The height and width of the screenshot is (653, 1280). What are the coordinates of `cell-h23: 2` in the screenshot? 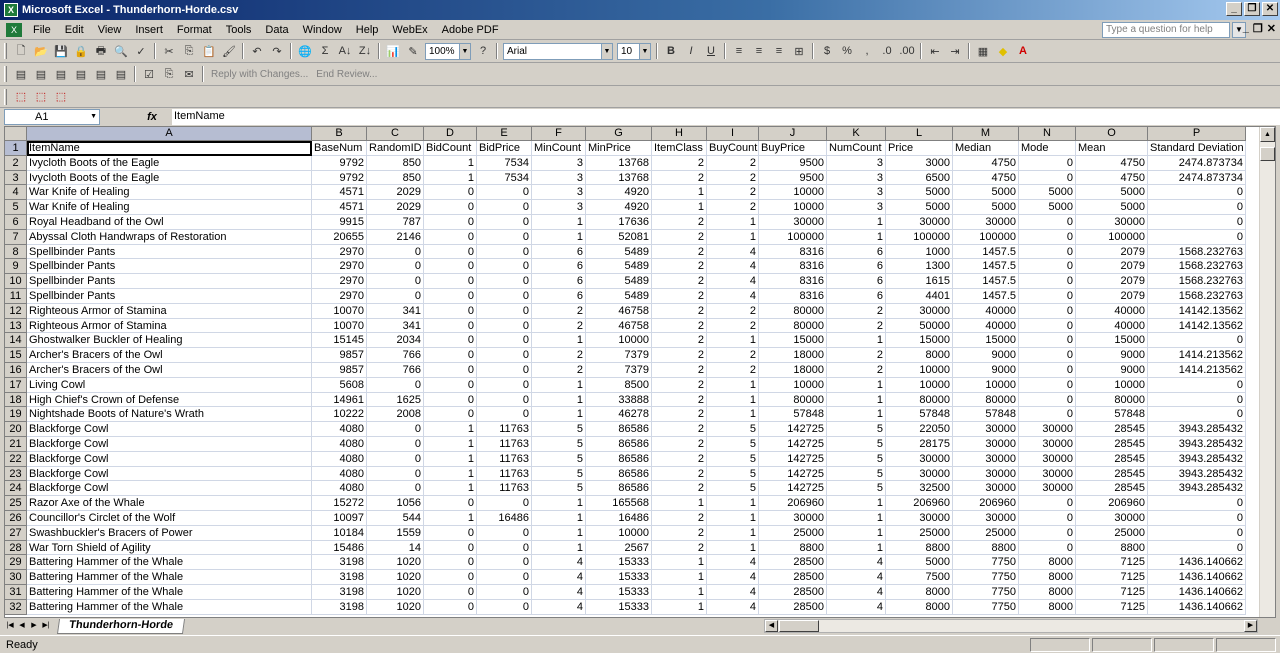 It's located at (679, 474).